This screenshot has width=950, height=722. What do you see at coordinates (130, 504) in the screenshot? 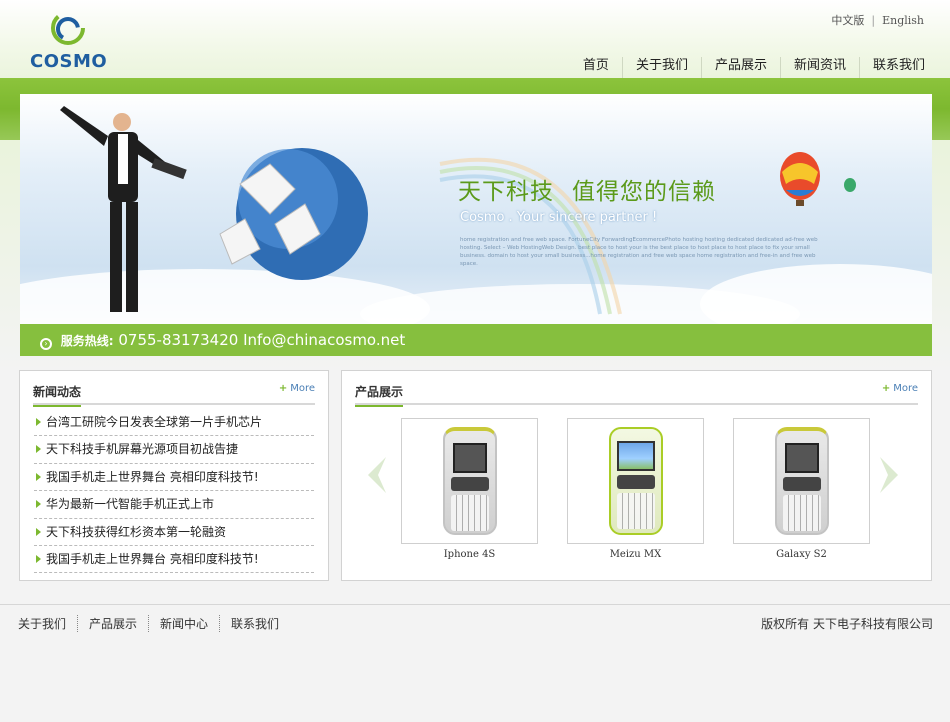
I see `news-item-title: 华为最新一代智能手机正式上市` at bounding box center [130, 504].